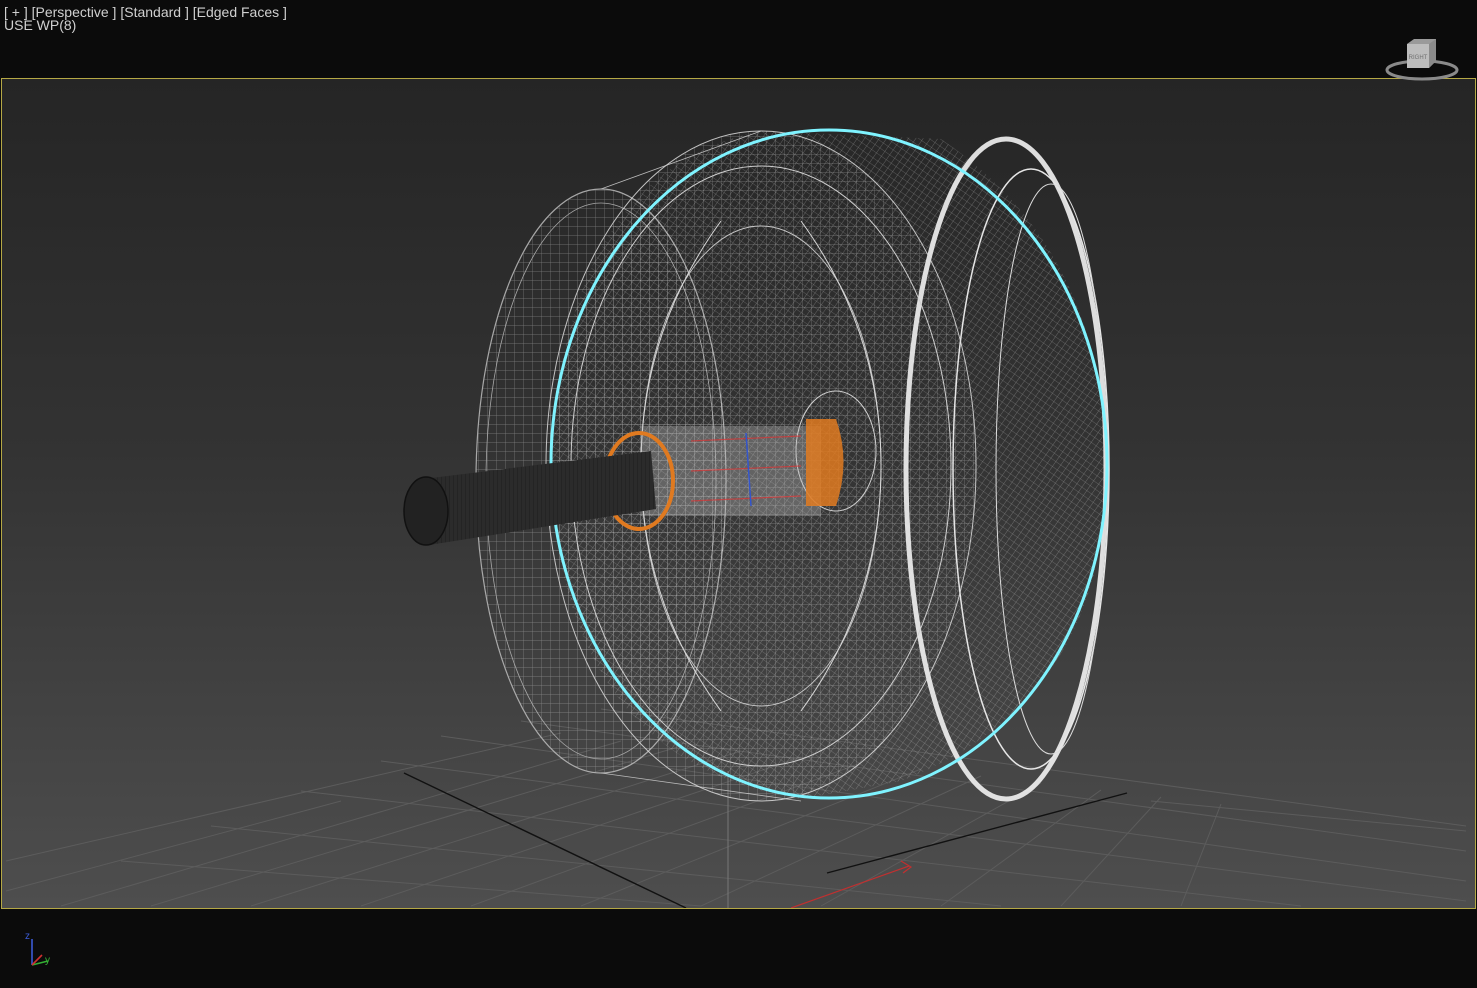 The image size is (1477, 988). Describe the element at coordinates (240, 12) in the screenshot. I see `viewport-menu-edged-faces: [Edged Faces ]` at that location.